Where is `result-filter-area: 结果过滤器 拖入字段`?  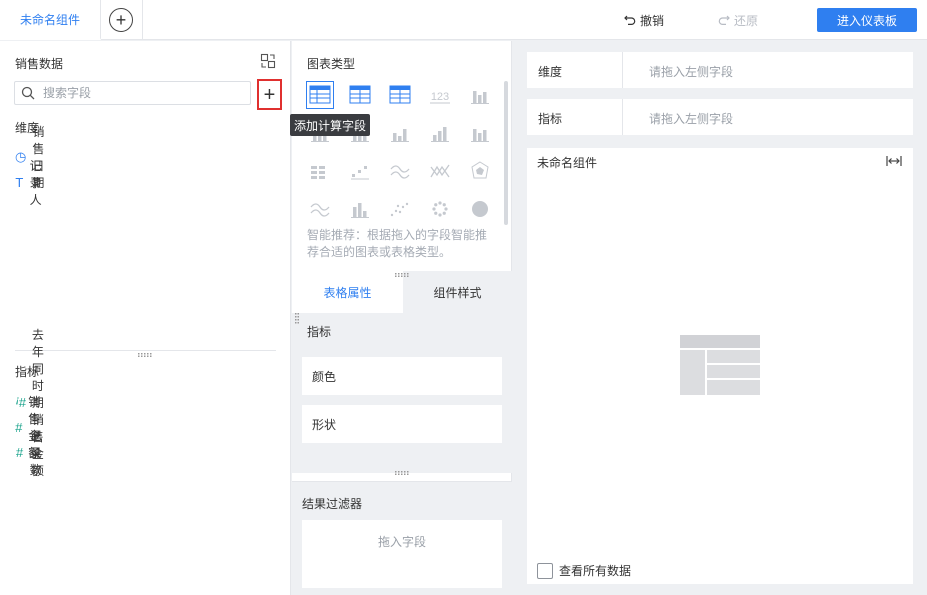 result-filter-area: 结果过滤器 拖入字段 is located at coordinates (402, 538).